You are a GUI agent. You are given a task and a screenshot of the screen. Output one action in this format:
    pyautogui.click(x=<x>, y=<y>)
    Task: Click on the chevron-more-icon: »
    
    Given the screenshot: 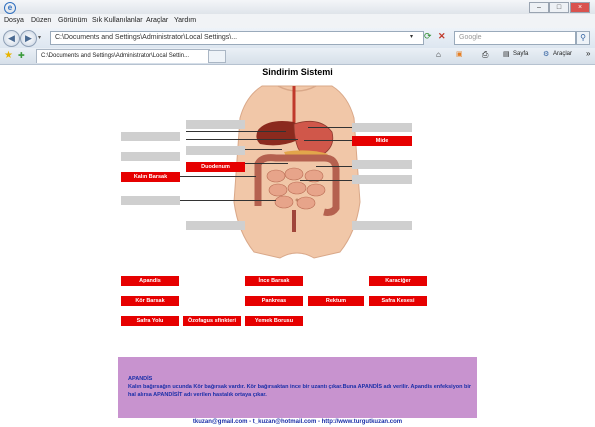 What is the action you would take?
    pyautogui.click(x=588, y=53)
    